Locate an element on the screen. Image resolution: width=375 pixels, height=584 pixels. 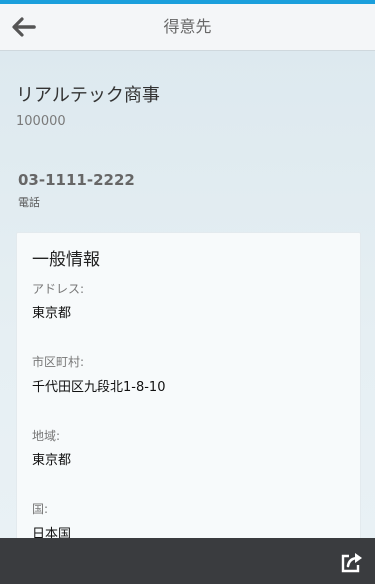
share-button is located at coordinates (352, 562).